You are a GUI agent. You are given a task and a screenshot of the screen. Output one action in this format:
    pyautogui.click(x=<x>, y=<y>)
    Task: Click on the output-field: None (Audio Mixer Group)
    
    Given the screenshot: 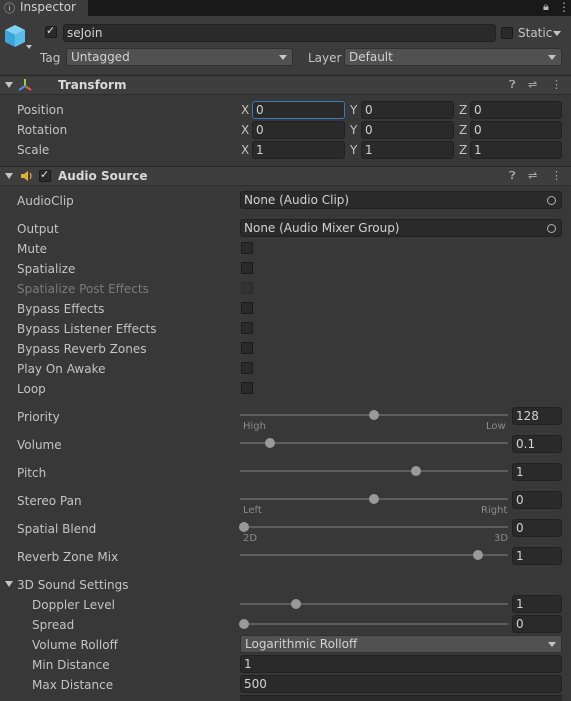 What is the action you would take?
    pyautogui.click(x=401, y=228)
    